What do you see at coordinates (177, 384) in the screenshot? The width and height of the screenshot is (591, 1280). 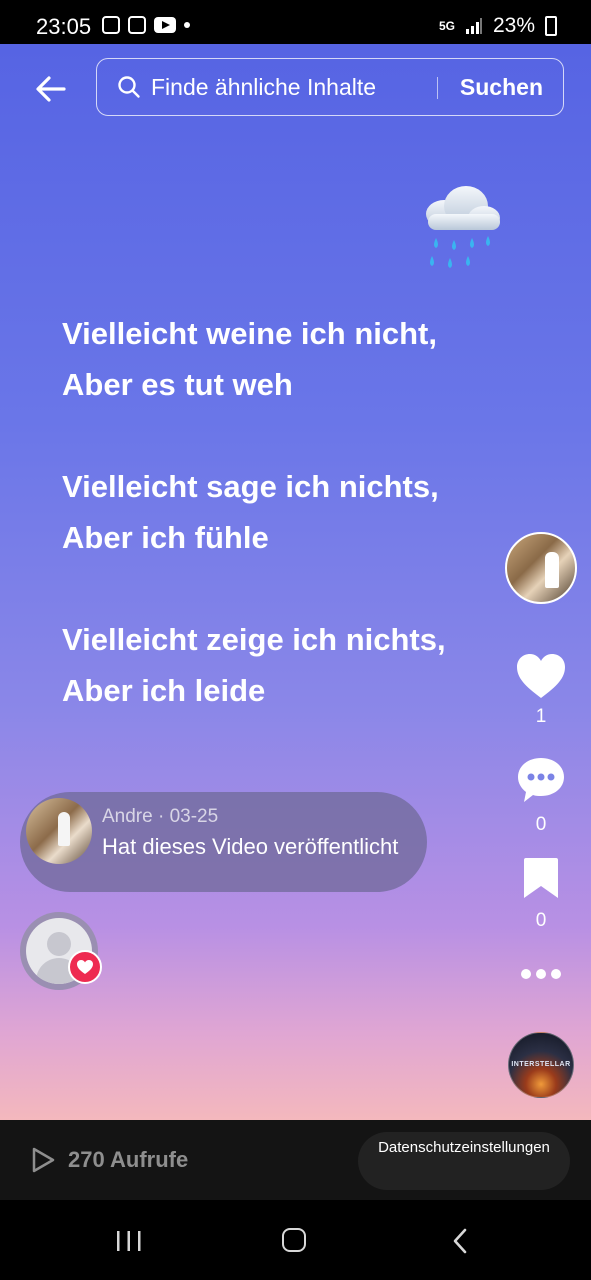 I see `poem-line: Aber es tut weh` at bounding box center [177, 384].